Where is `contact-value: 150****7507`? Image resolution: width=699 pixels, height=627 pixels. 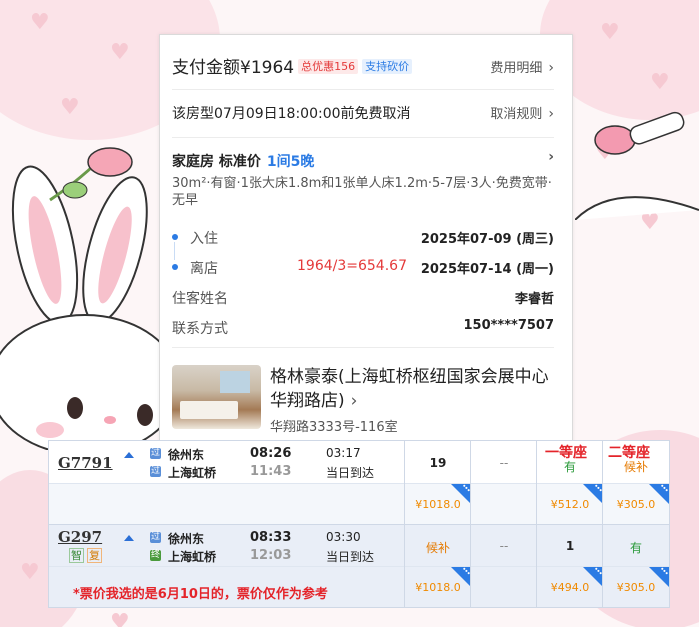
contact-value: 150****7507 is located at coordinates (508, 325).